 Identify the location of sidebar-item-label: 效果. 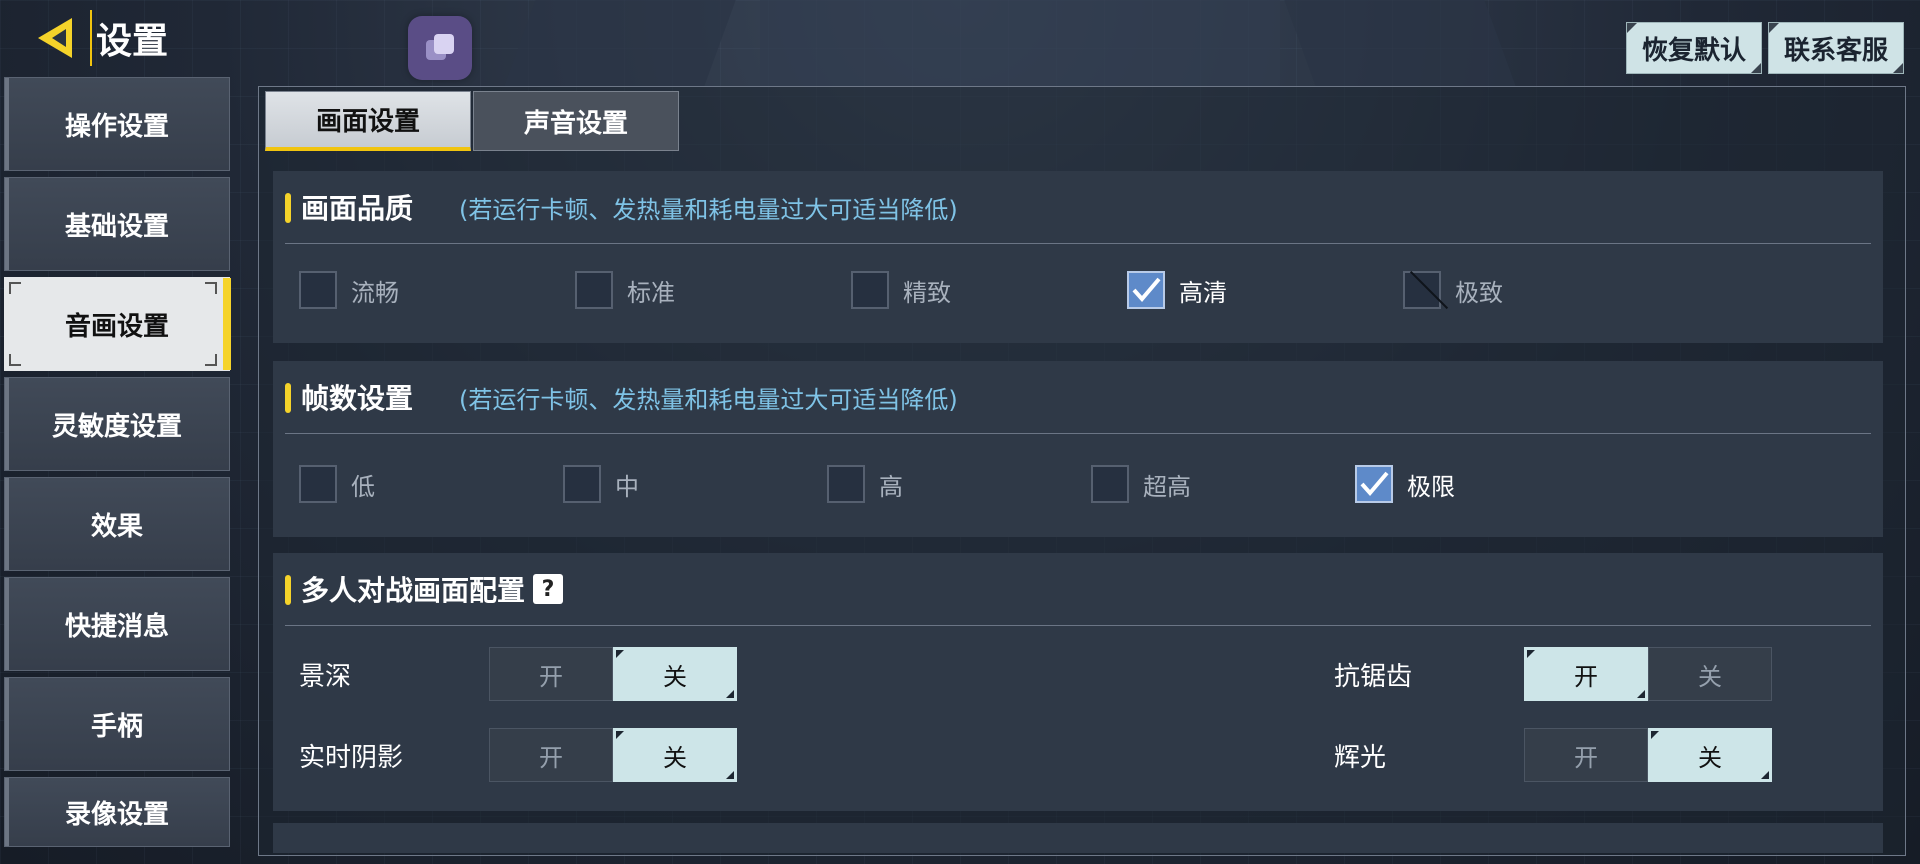
(116, 526).